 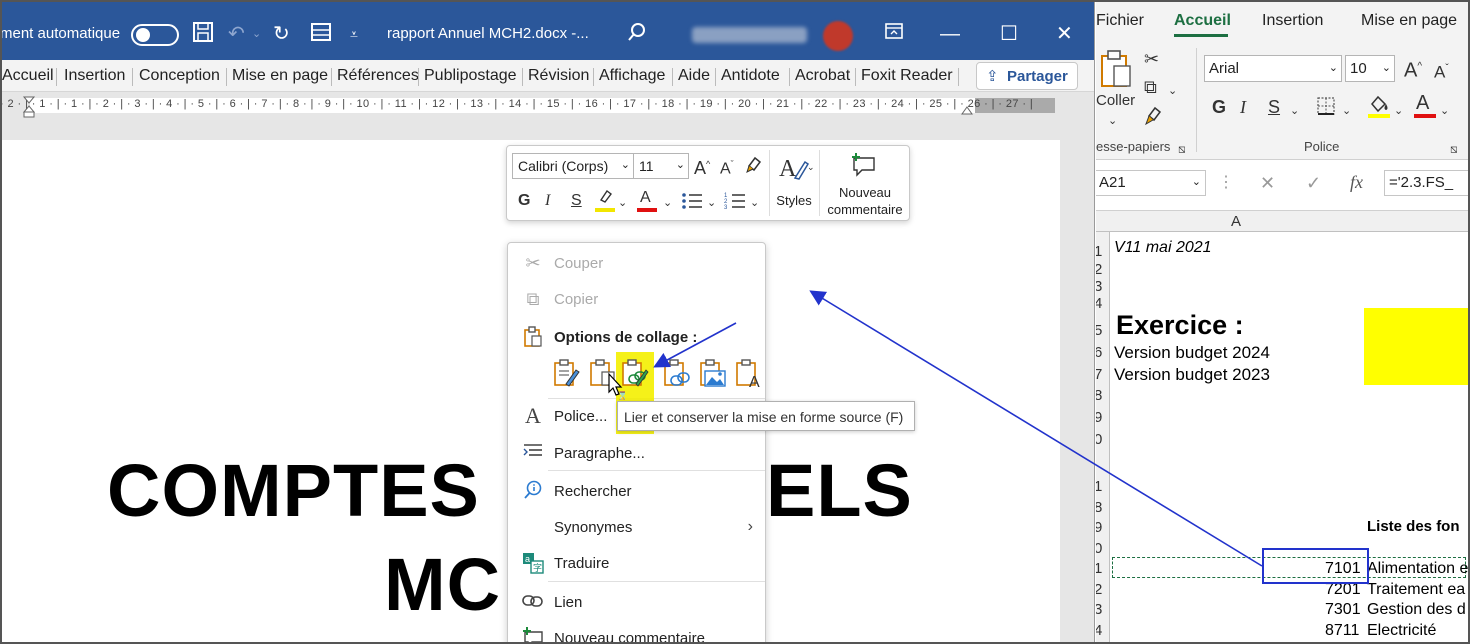 What do you see at coordinates (822, 76) in the screenshot?
I see `tab-acrobat: Acrobat` at bounding box center [822, 76].